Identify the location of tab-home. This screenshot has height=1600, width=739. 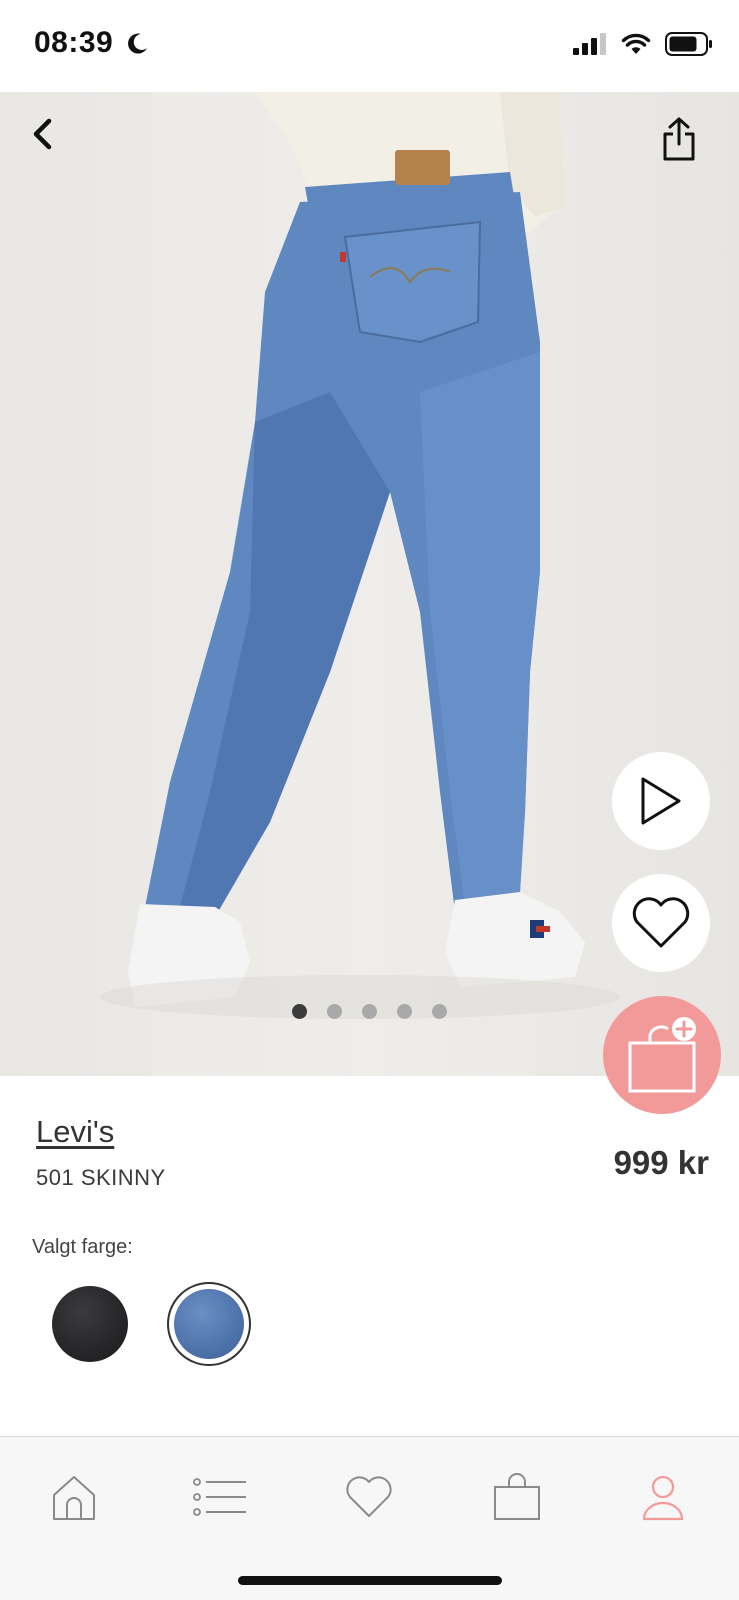
(74, 1497).